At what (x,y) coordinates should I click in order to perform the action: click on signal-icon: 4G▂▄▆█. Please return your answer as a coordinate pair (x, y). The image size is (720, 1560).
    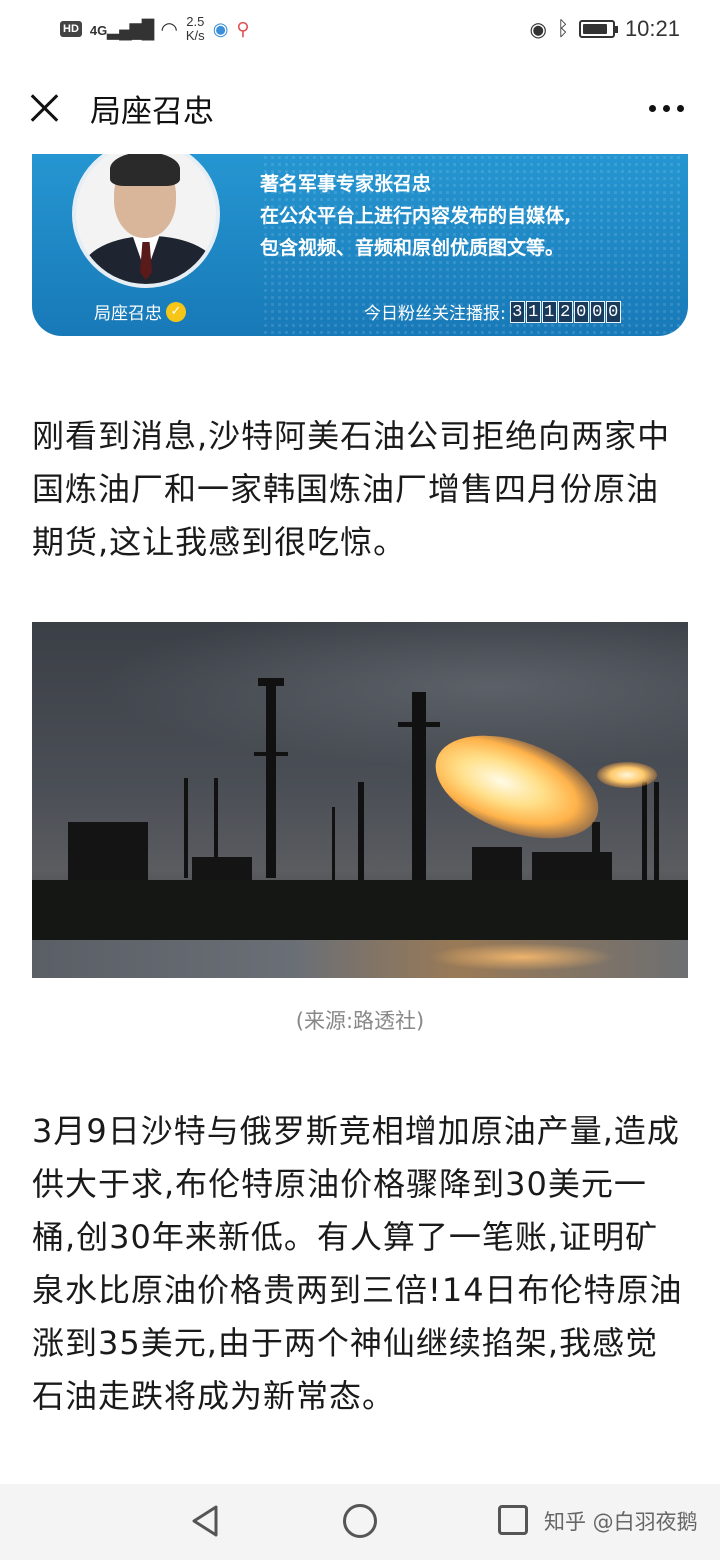
    Looking at the image, I should click on (122, 28).